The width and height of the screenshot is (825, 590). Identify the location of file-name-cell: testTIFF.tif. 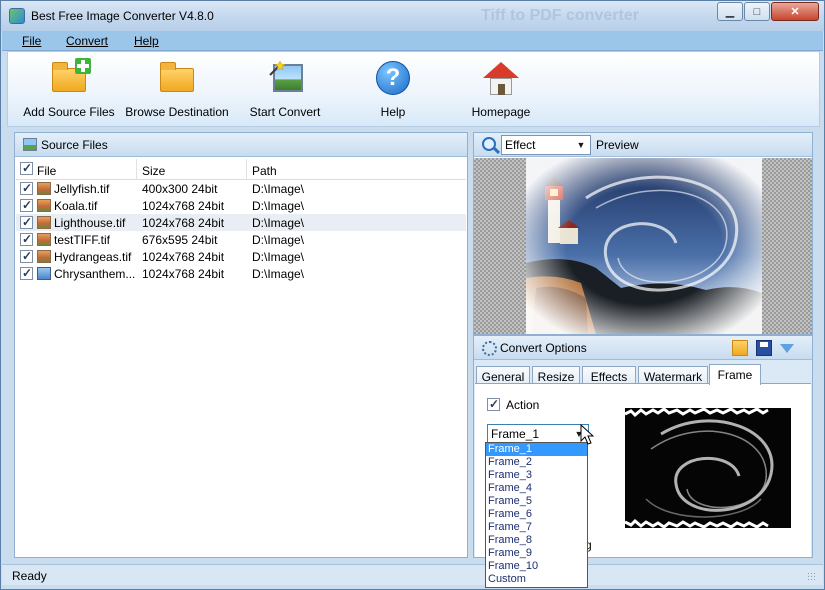
(82, 240).